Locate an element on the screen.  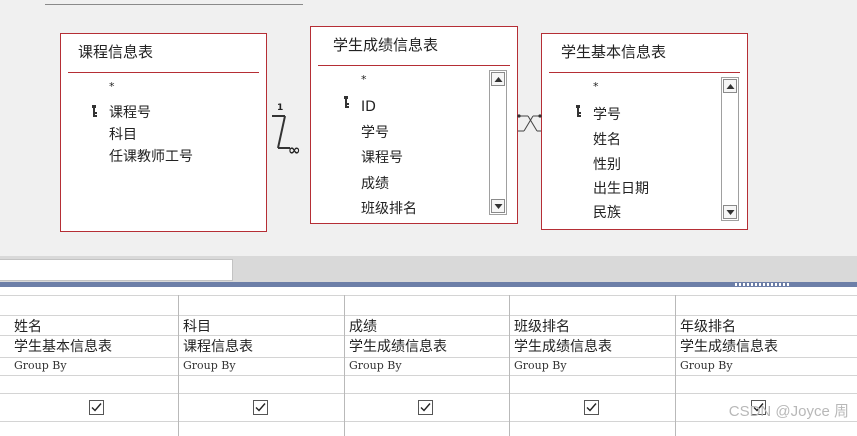
one-side-label: 1 is located at coordinates (280, 108).